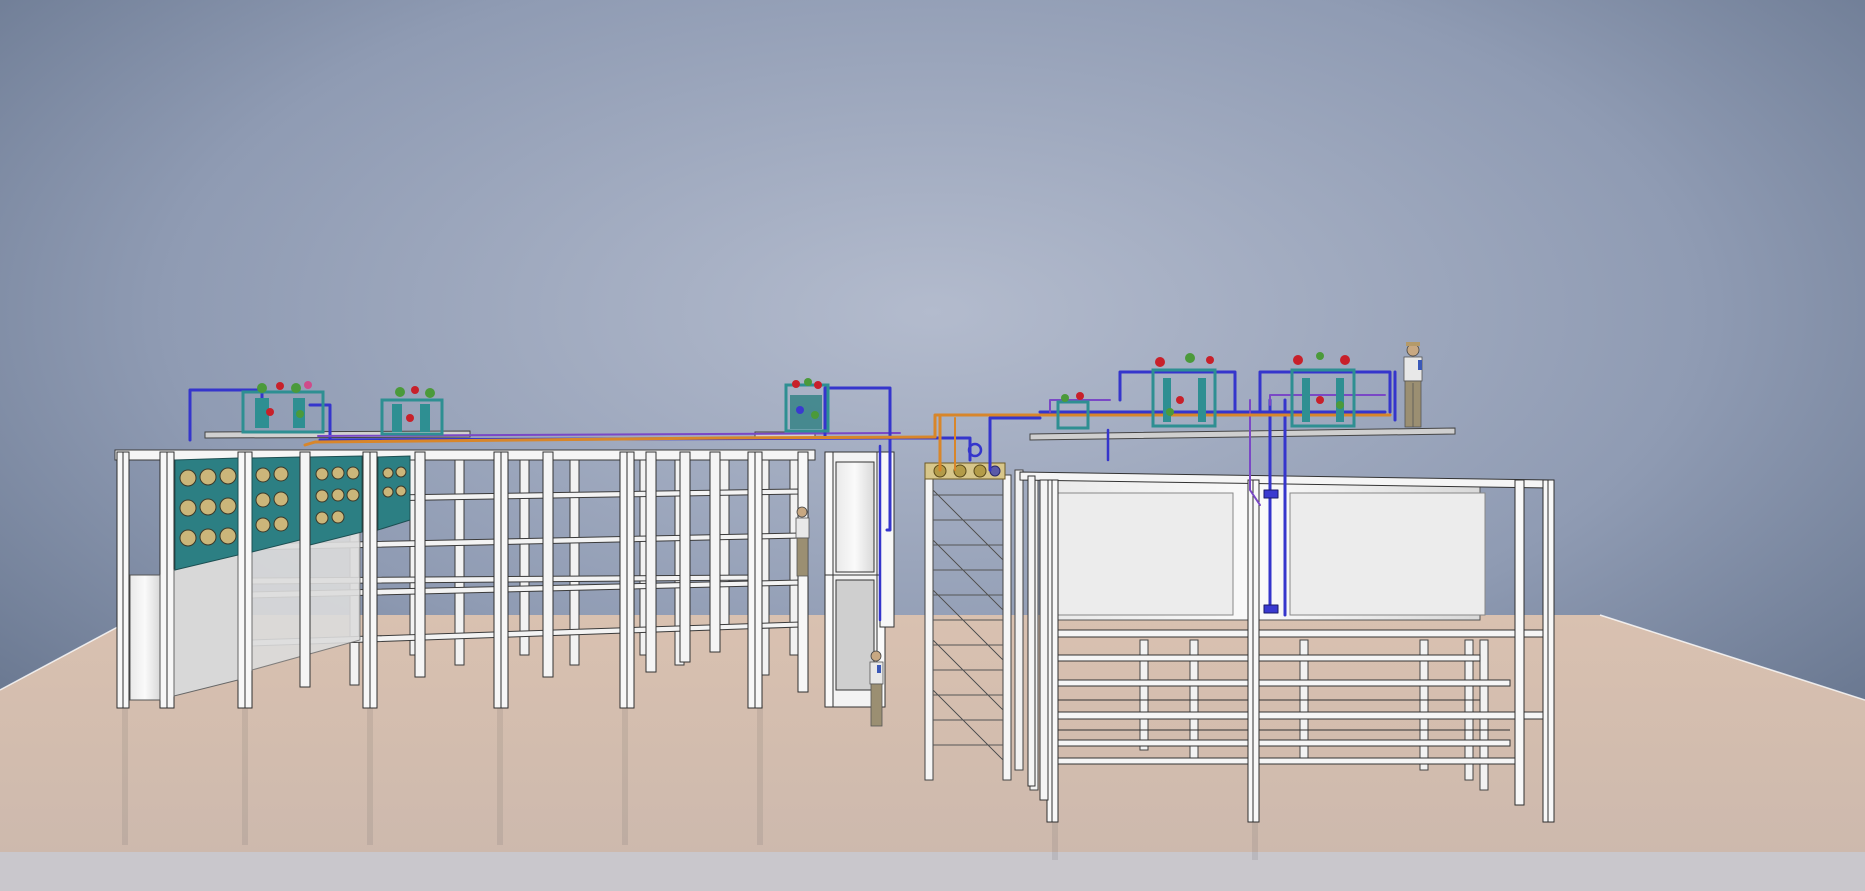  Describe the element at coordinates (859, 579) in the screenshot. I see `narrow-tower` at that location.